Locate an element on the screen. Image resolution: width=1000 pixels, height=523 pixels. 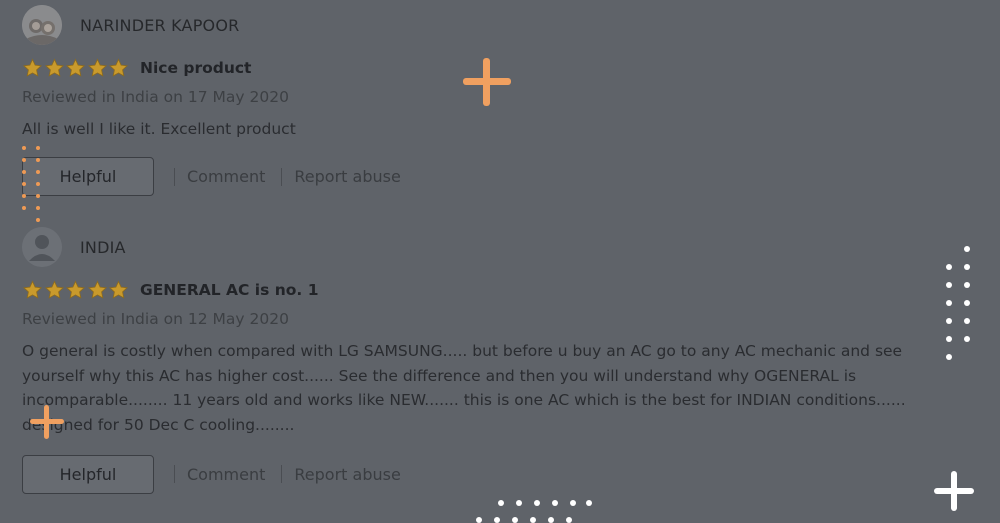
photo-avatar-icon is located at coordinates (42, 25).